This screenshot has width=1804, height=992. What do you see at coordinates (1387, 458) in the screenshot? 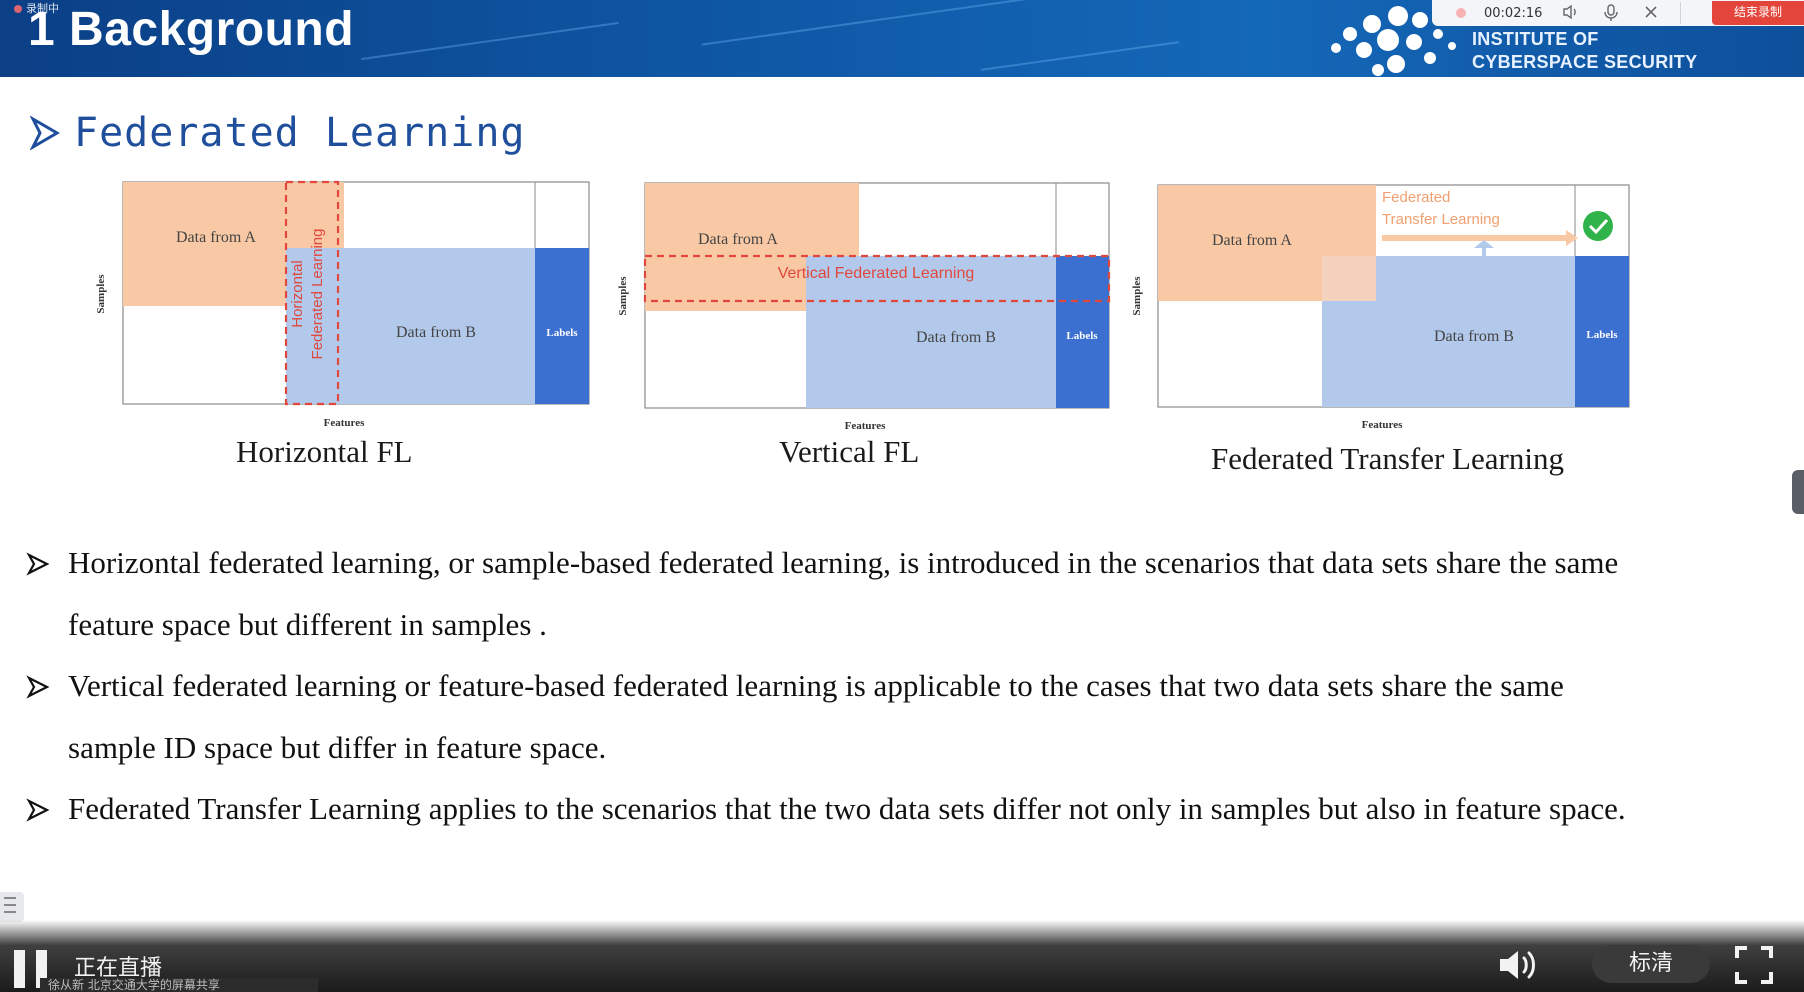
I see `federated-transfer-learning-caption: Federated Transfer Learning` at bounding box center [1387, 458].